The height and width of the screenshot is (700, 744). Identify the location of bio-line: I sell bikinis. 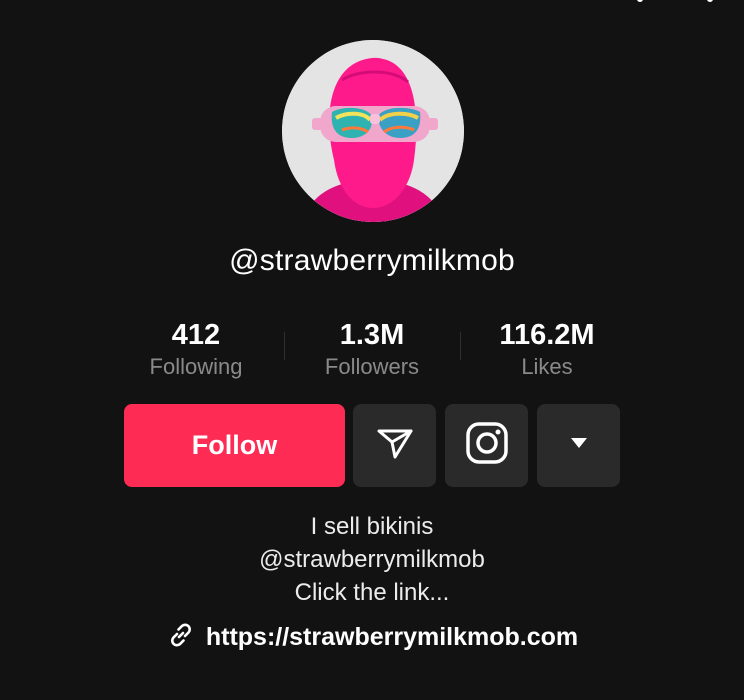
(372, 526).